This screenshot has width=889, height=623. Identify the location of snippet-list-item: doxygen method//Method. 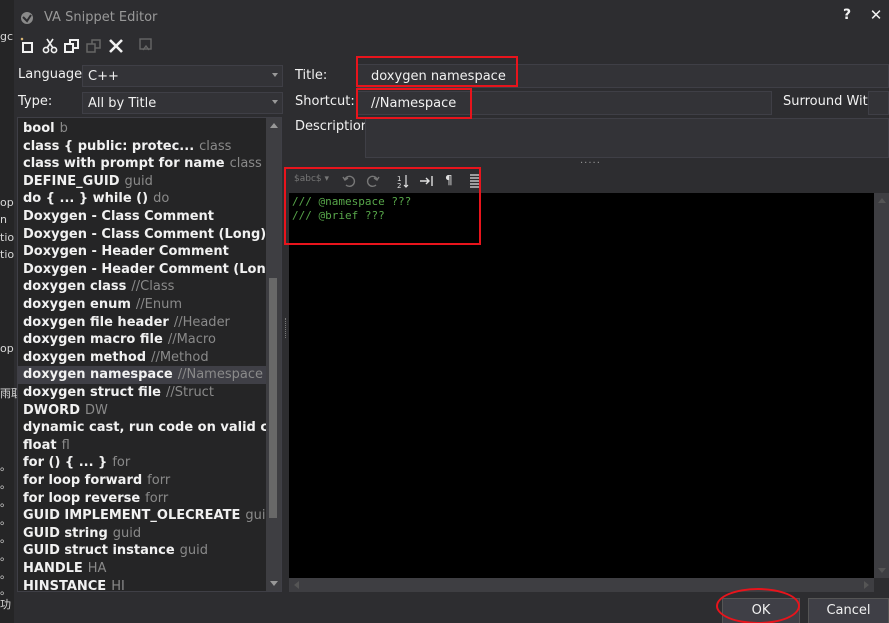
(142, 358).